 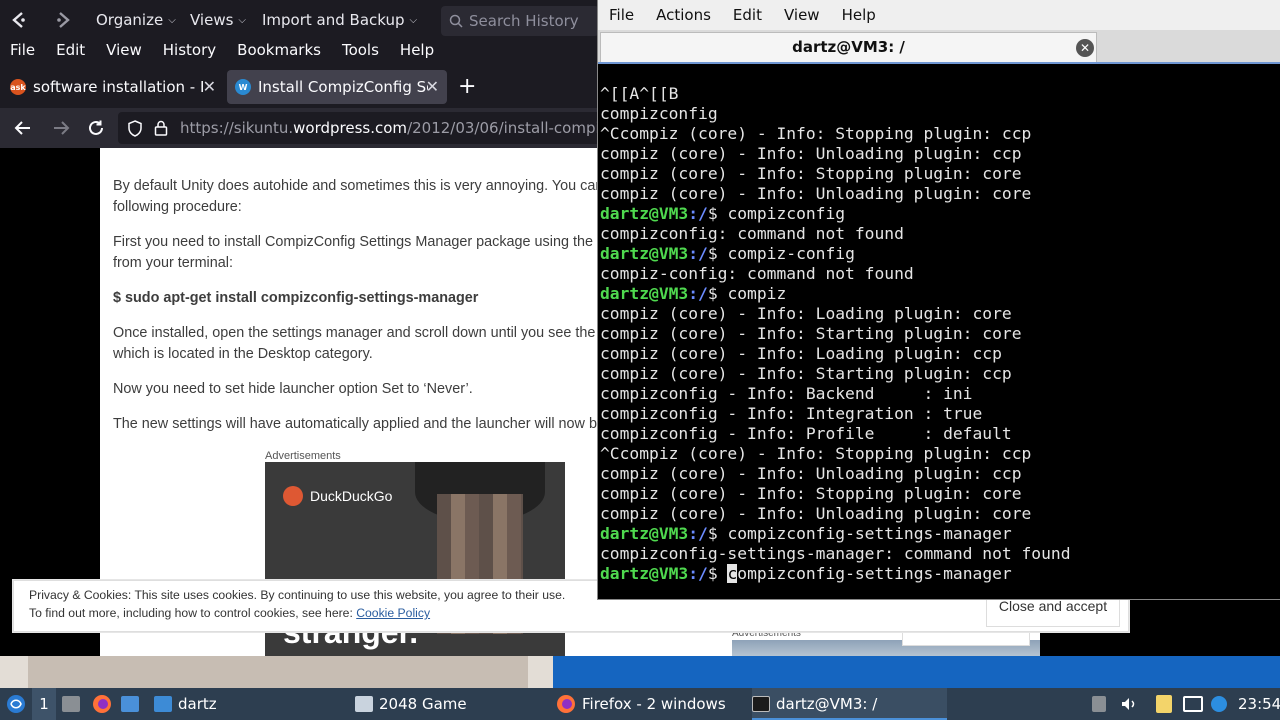 I want to click on menu-history: History, so click(x=190, y=50).